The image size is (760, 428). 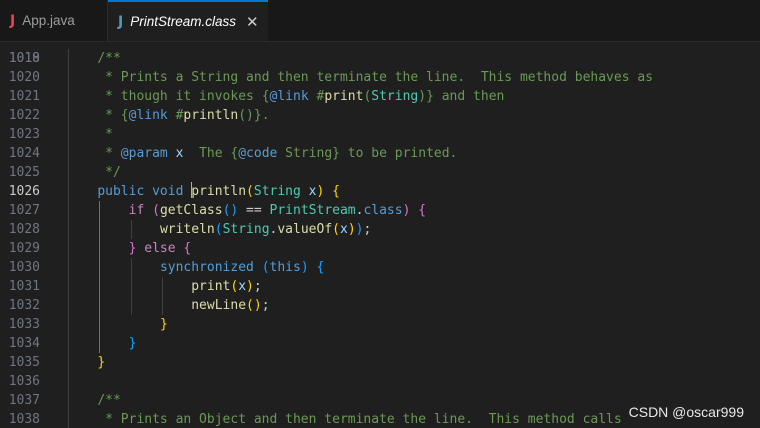 What do you see at coordinates (380, 324) in the screenshot?
I see `code-line: 1033 }` at bounding box center [380, 324].